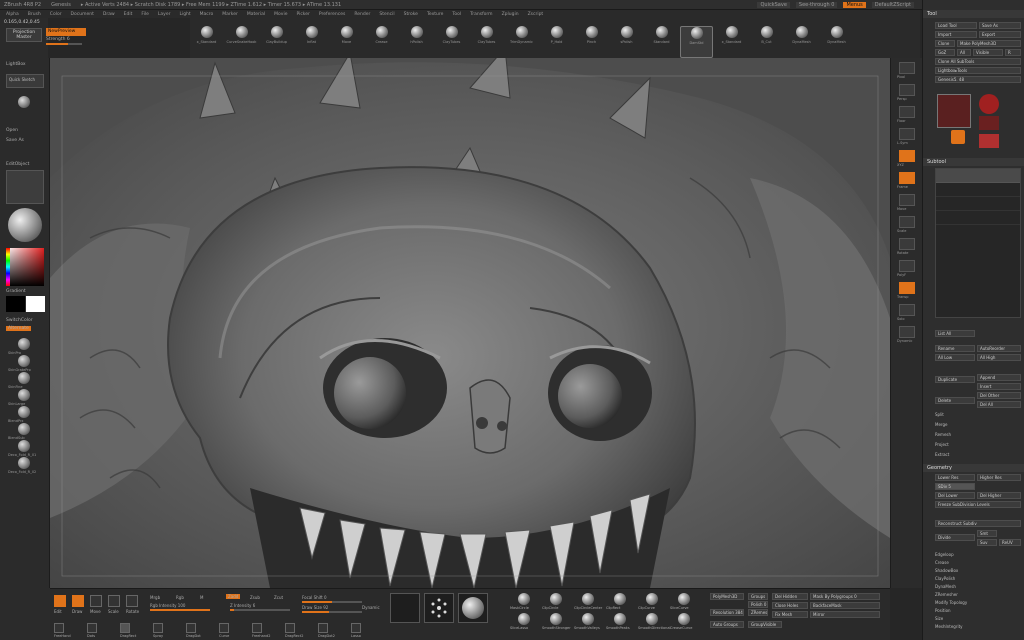  I want to click on brush-item: Pinch, so click(591, 42).